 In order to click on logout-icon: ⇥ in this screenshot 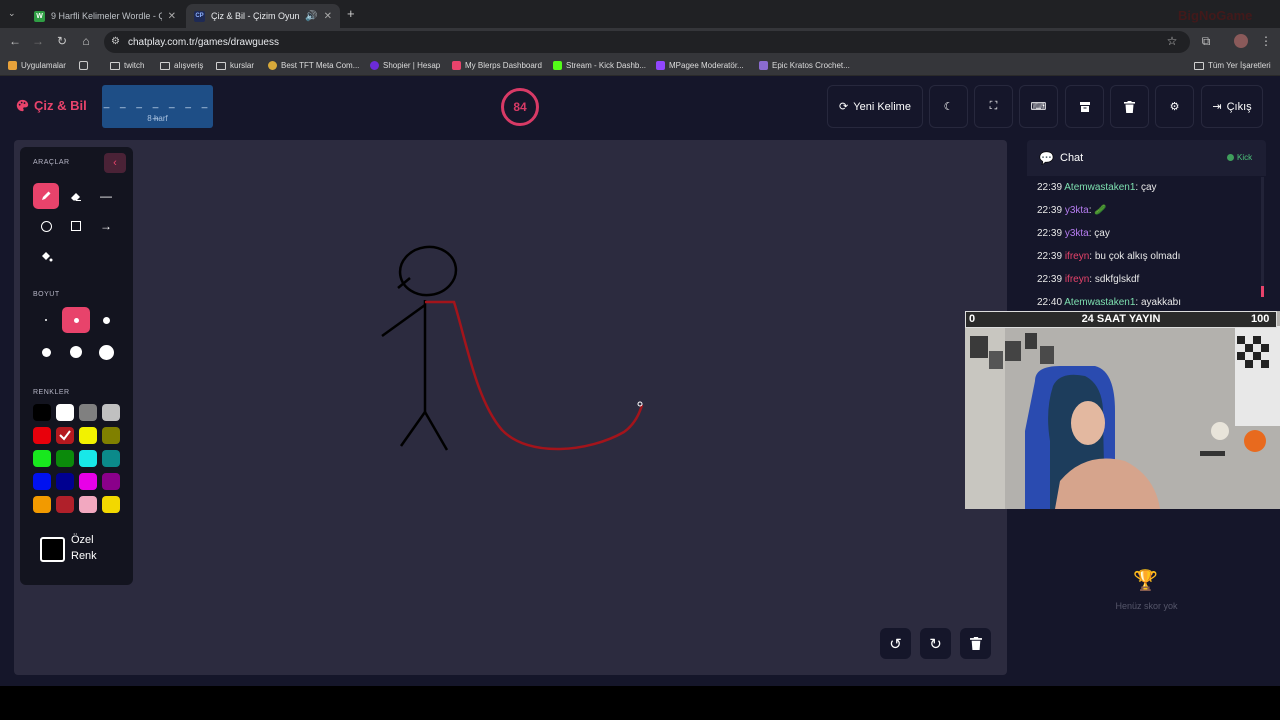, I will do `click(1217, 107)`.